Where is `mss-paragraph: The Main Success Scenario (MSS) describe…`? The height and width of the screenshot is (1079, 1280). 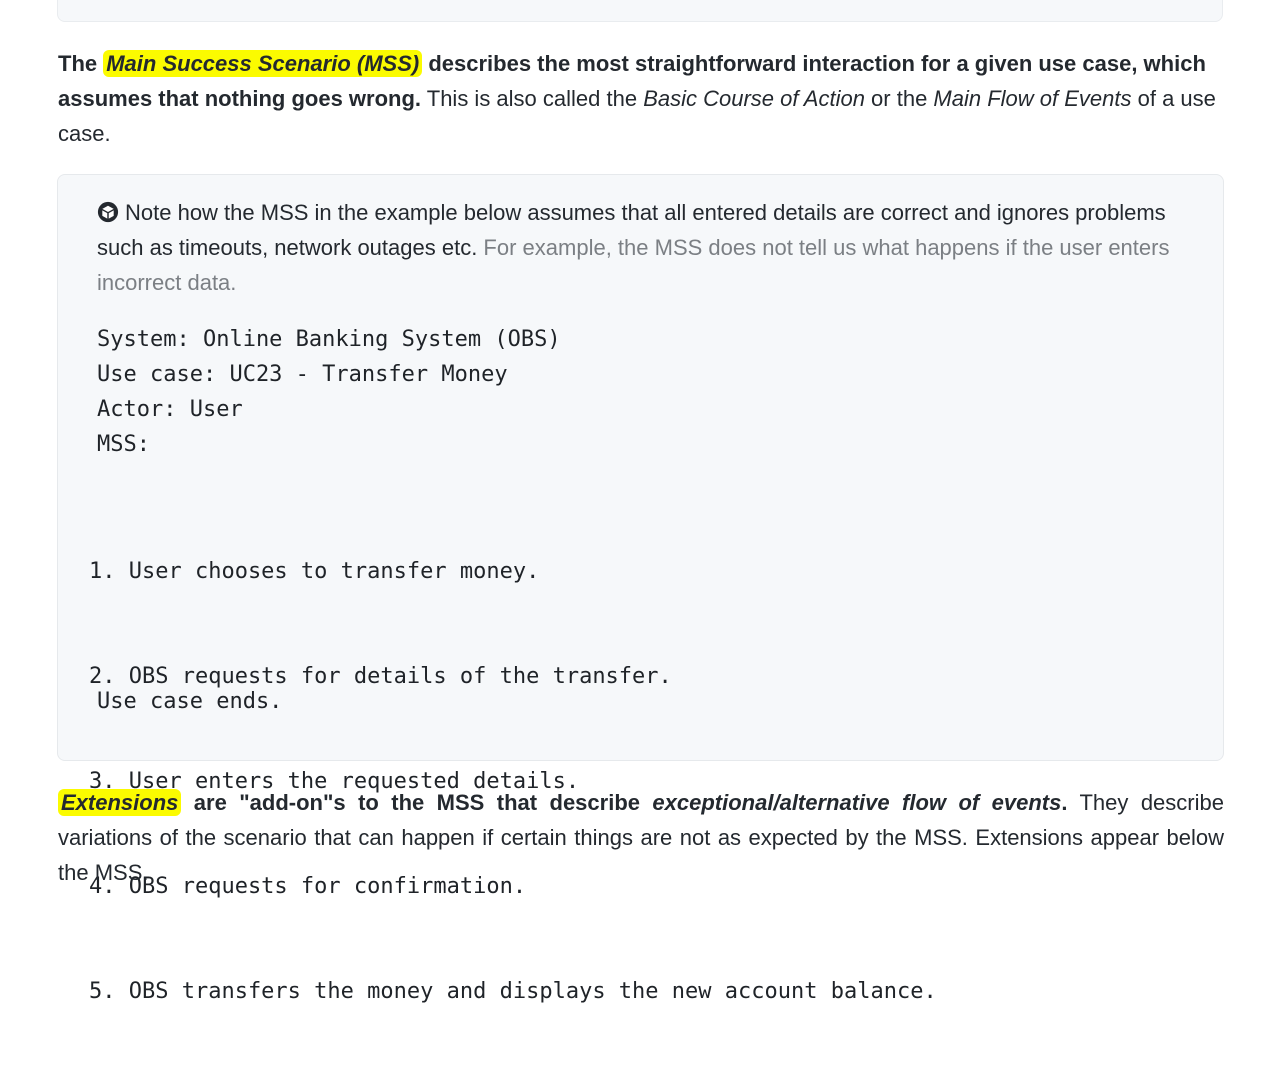 mss-paragraph: The Main Success Scenario (MSS) describe… is located at coordinates (641, 98).